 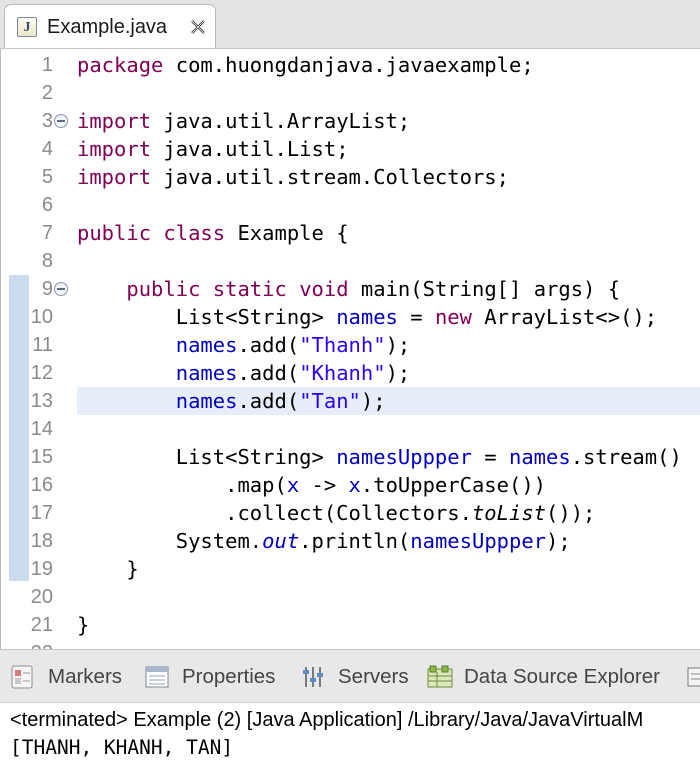 I want to click on code-line: 7 public class Example {, so click(x=350, y=233).